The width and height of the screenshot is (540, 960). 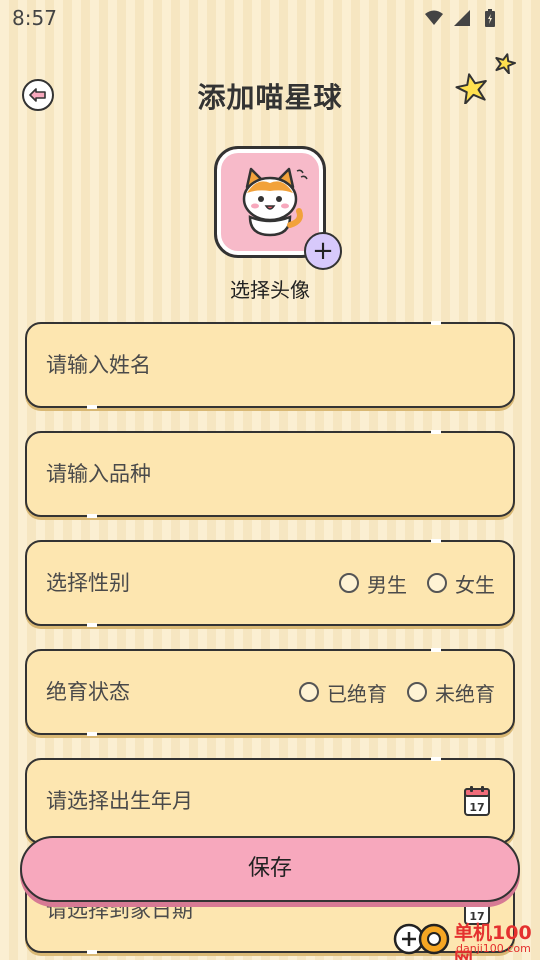 I want to click on gender-option-male: 男生, so click(x=373, y=583).